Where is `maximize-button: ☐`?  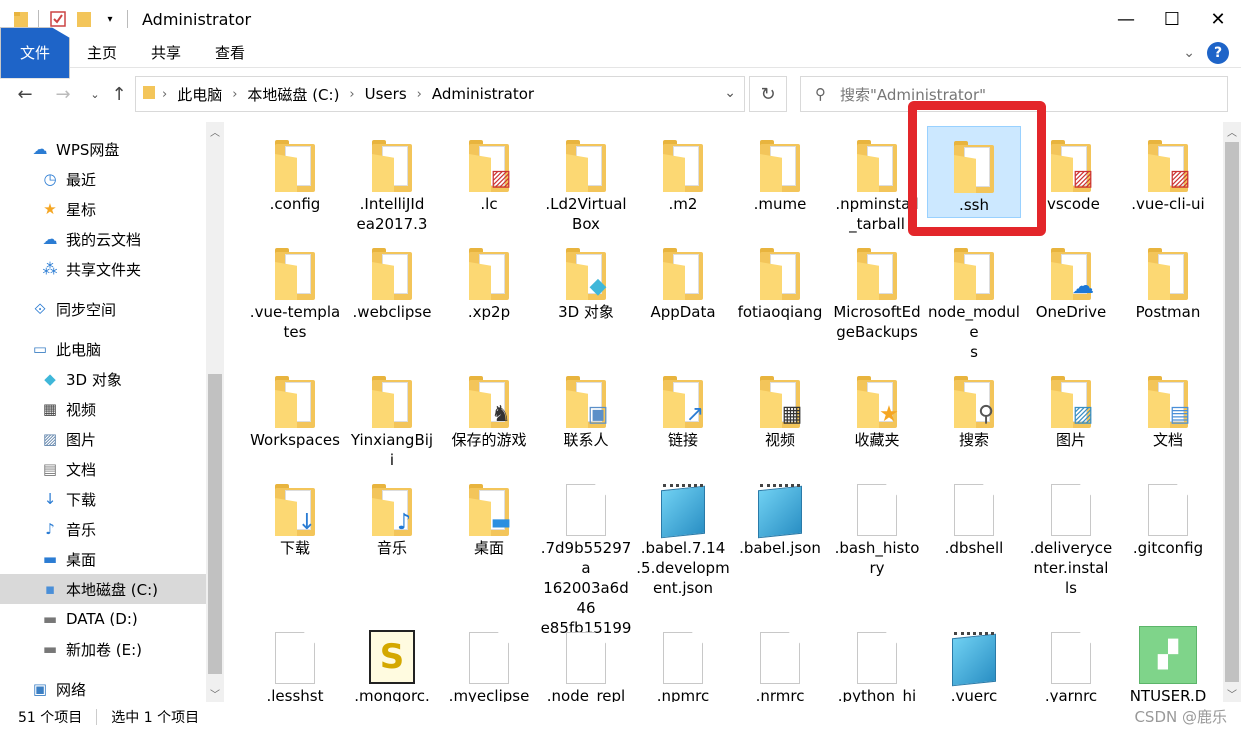 maximize-button: ☐ is located at coordinates (1172, 19).